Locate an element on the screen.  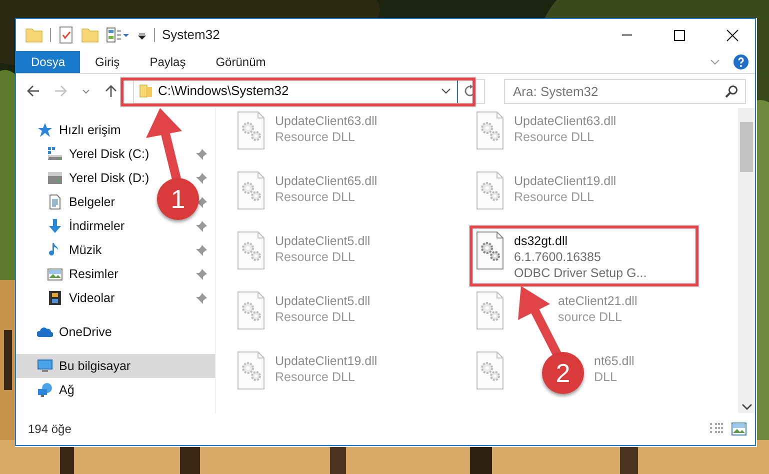
search-field: Ara: System32 is located at coordinates (625, 91).